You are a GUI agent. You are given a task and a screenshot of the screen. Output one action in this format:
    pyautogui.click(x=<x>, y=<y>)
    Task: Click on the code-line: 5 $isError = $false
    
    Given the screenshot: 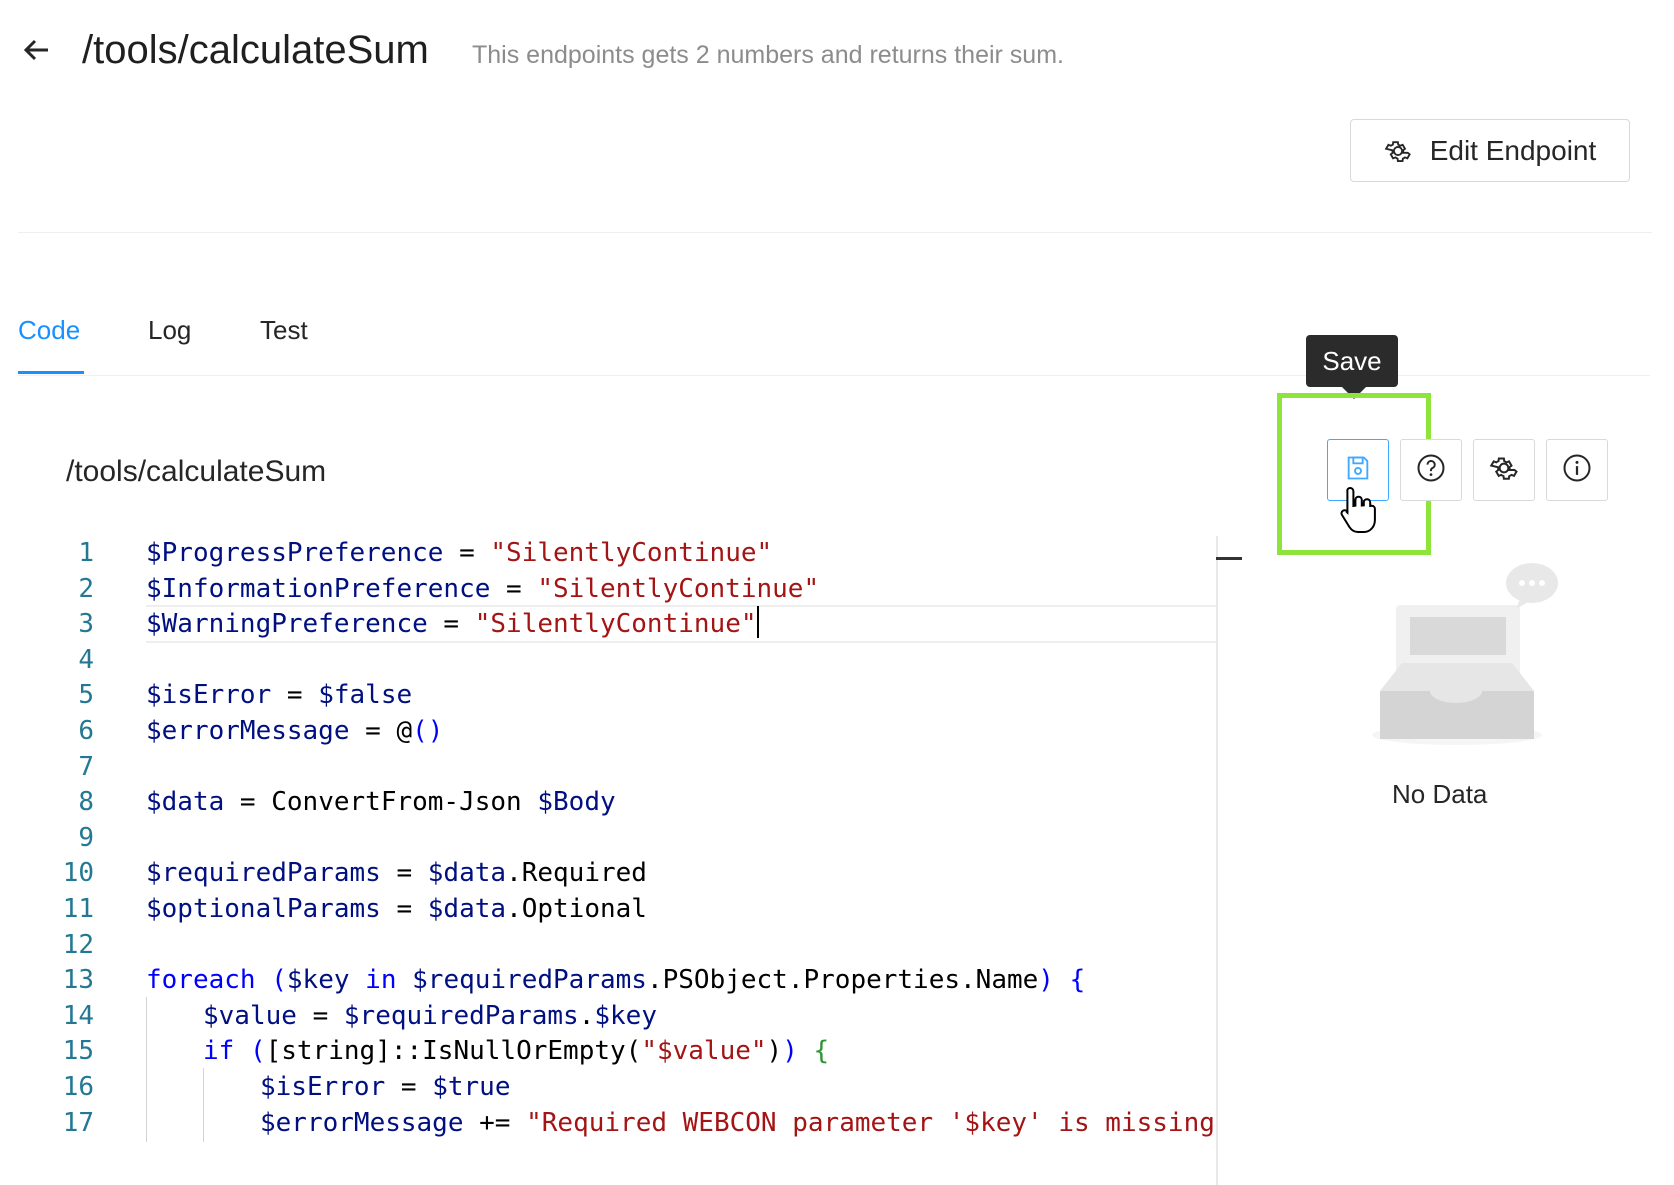 What is the action you would take?
    pyautogui.click(x=618, y=695)
    